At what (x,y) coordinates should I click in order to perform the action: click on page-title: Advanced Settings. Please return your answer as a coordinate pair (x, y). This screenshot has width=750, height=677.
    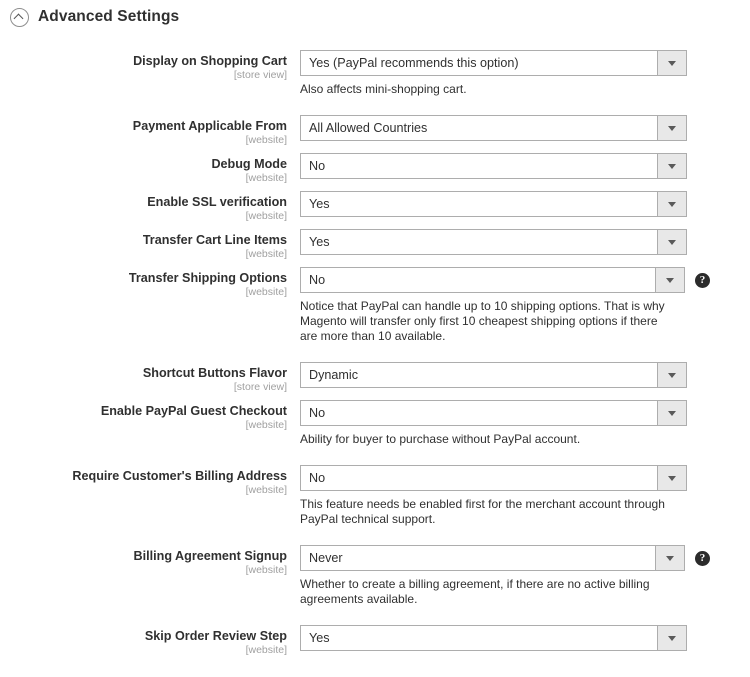
    Looking at the image, I should click on (109, 16).